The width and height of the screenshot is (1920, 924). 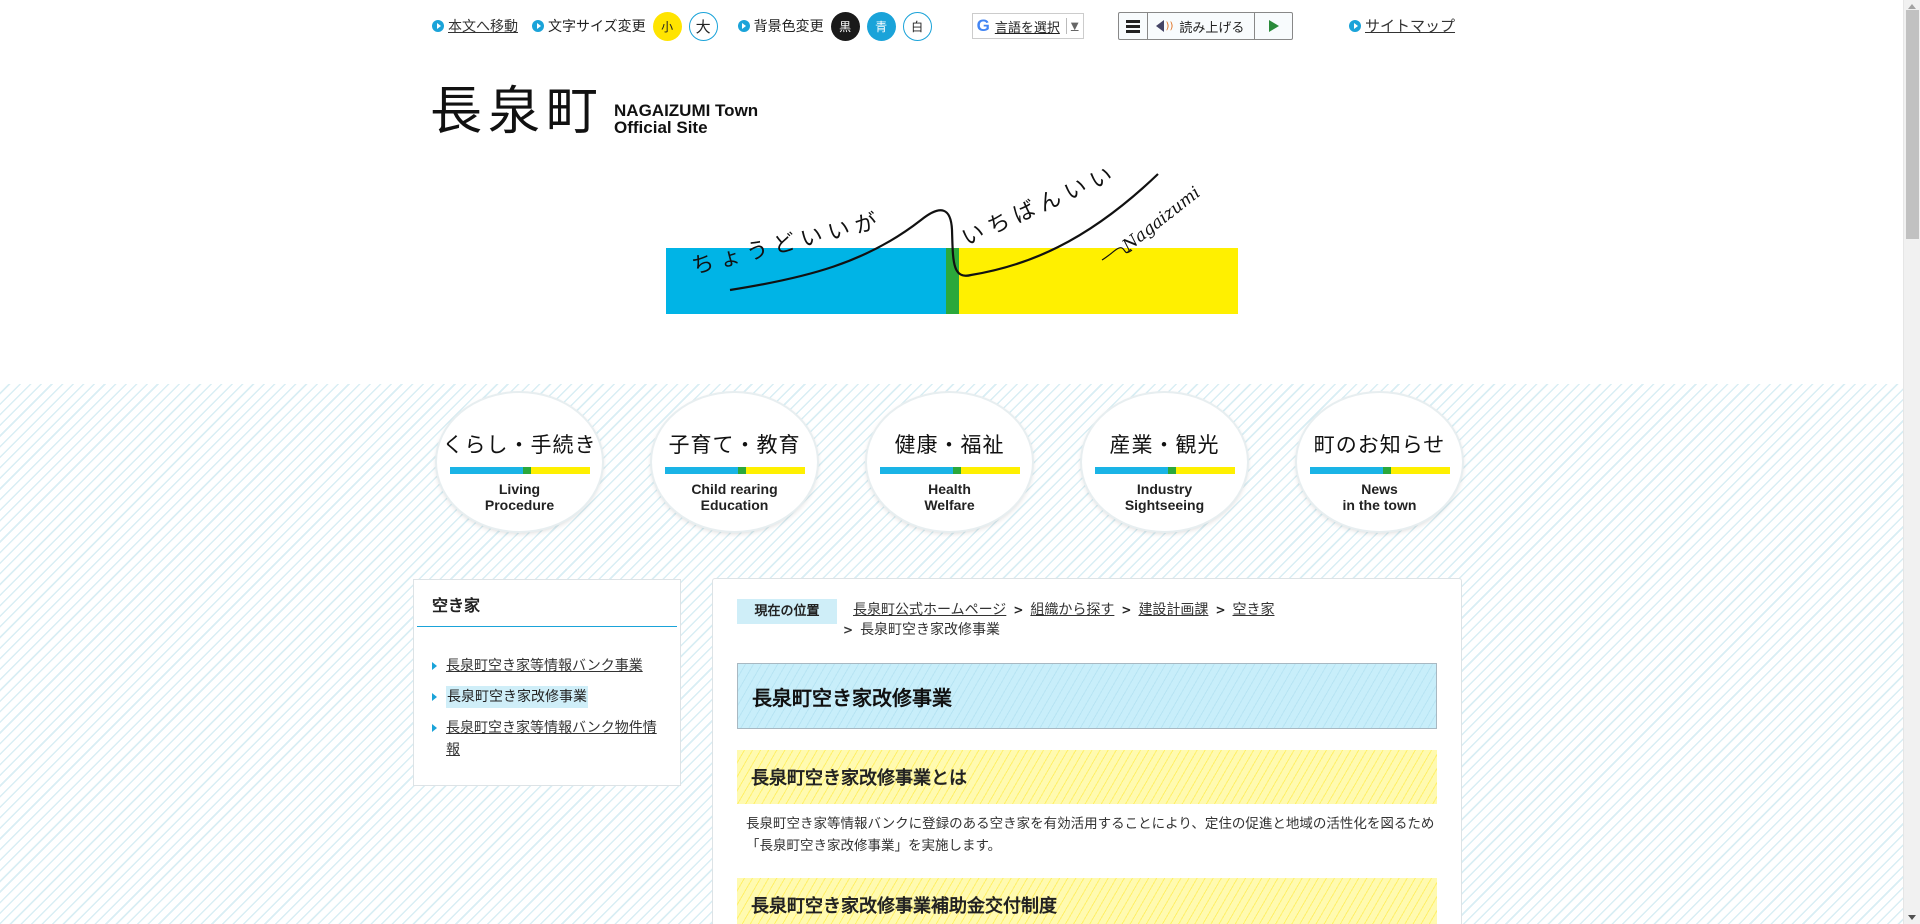 I want to click on bg-blue-button: 青, so click(x=881, y=26).